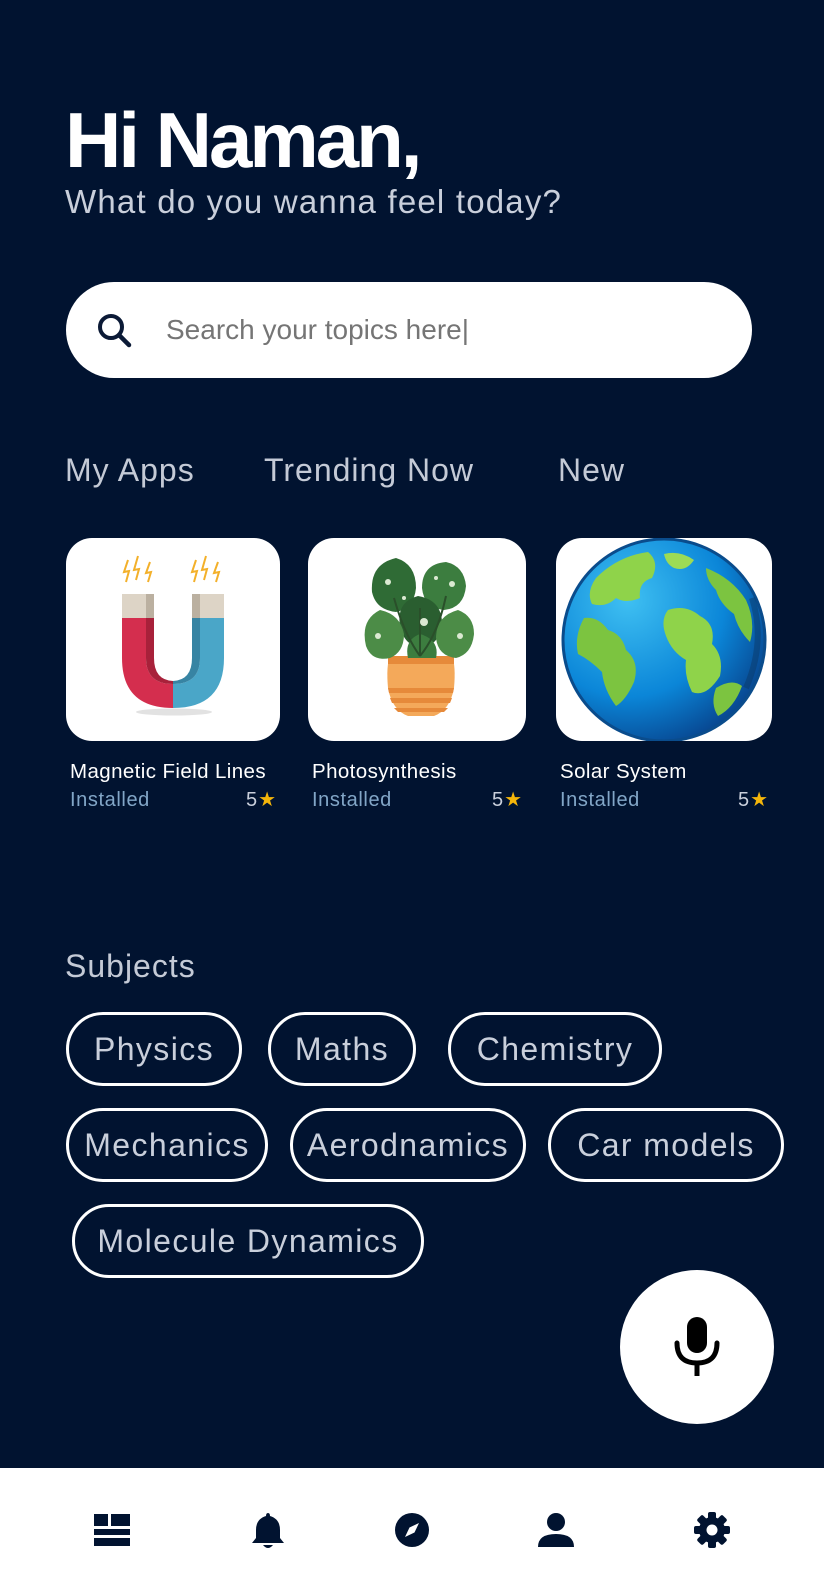 This screenshot has width=824, height=1592. What do you see at coordinates (154, 1049) in the screenshot?
I see `chip-physics: Physics` at bounding box center [154, 1049].